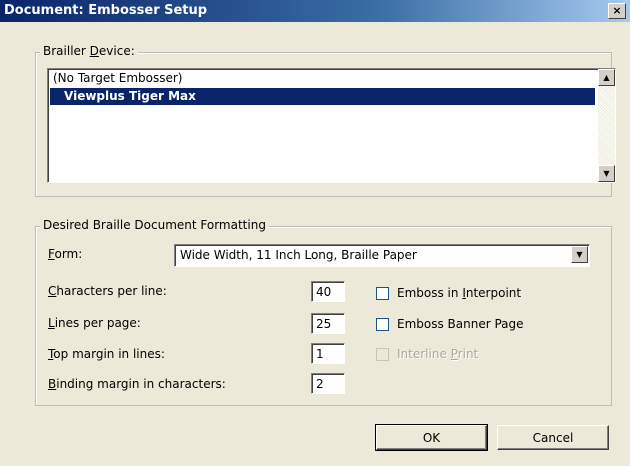  What do you see at coordinates (154, 225) in the screenshot?
I see `formatting-legend: Desired Braille Document Formatting` at bounding box center [154, 225].